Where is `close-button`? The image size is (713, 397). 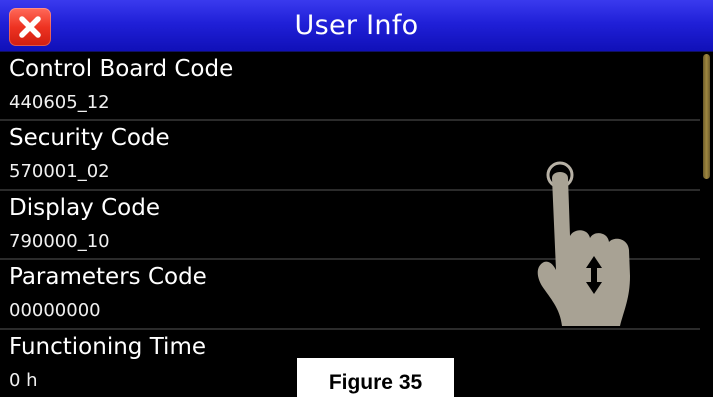 close-button is located at coordinates (30, 27).